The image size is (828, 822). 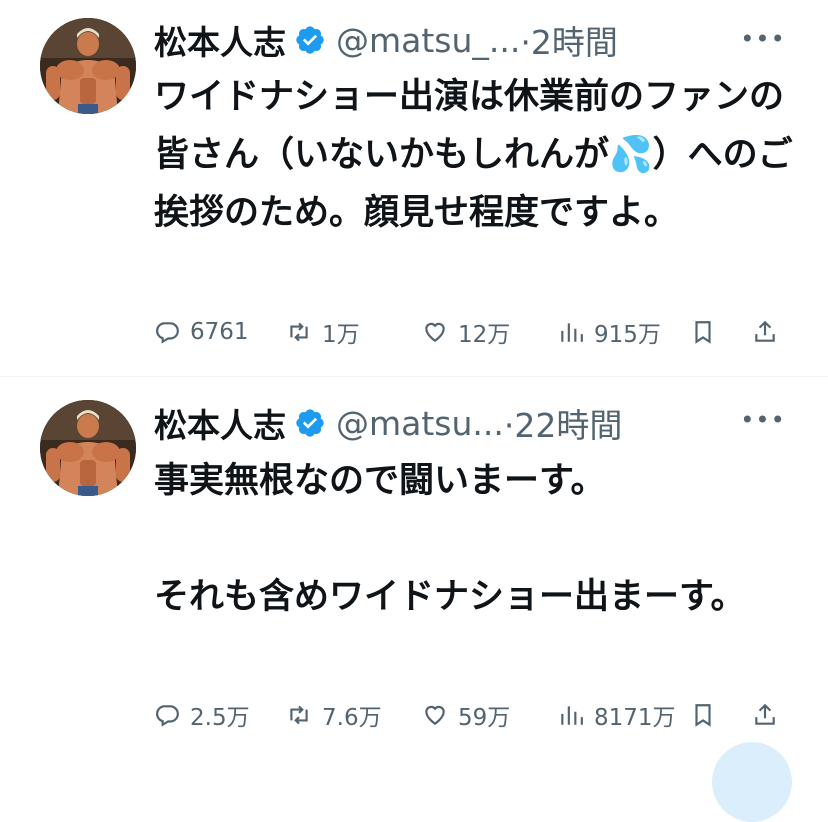 I want to click on reply-button: 6761, so click(x=201, y=332).